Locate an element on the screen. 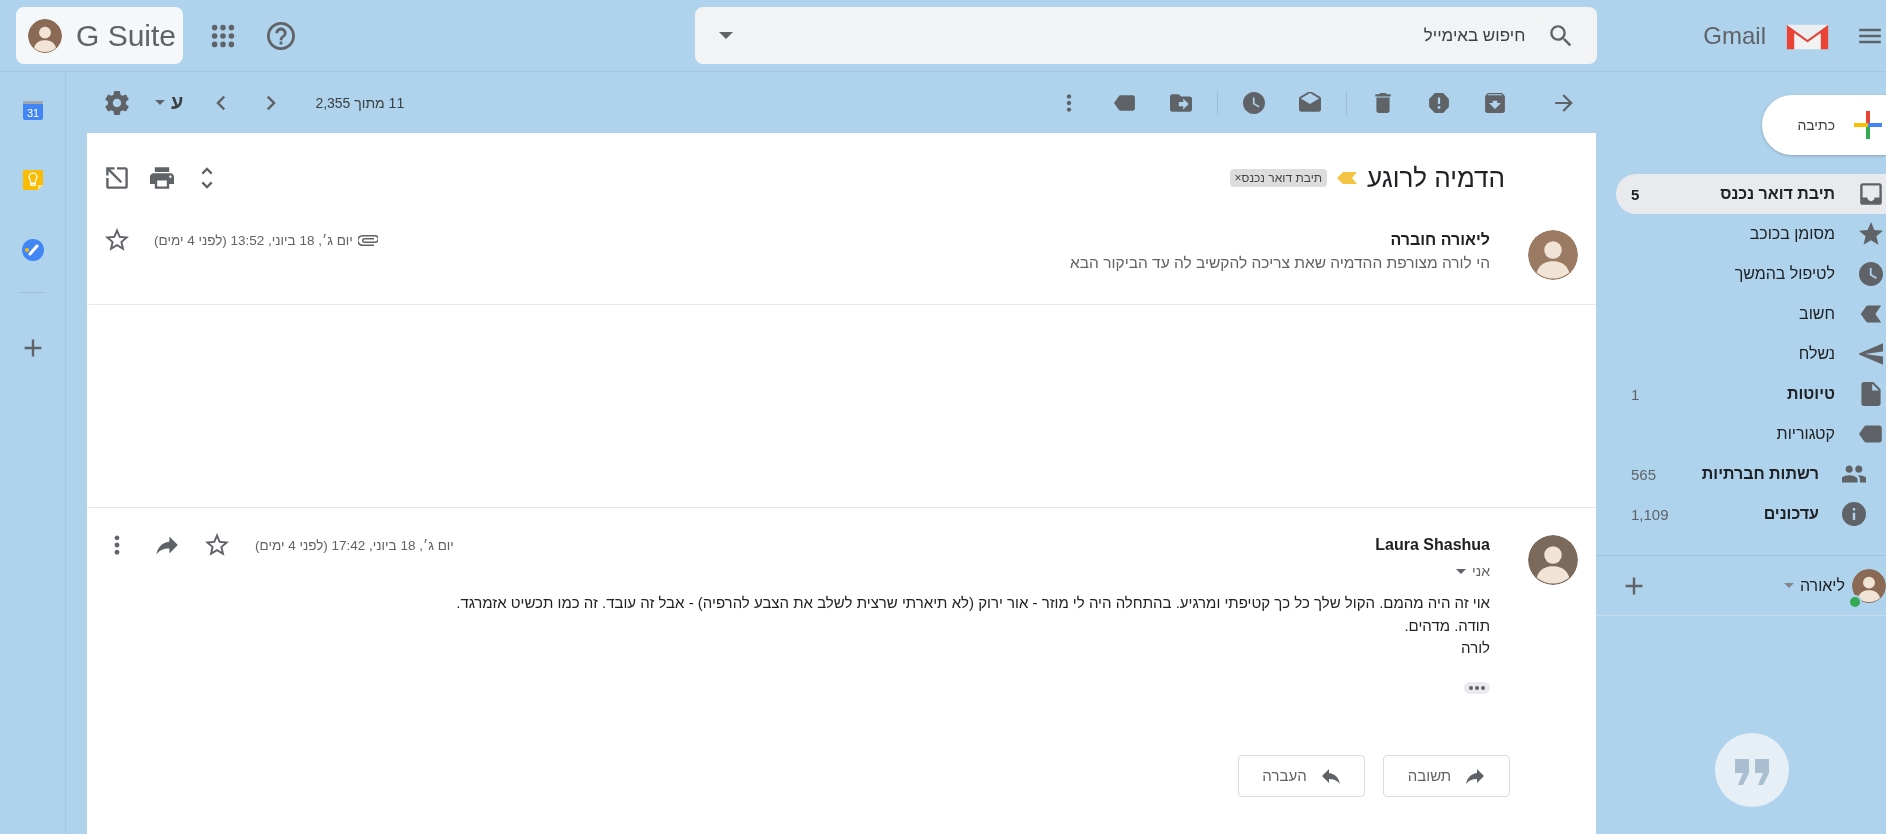 The image size is (1886, 834). message-date: יום ג׳, 18 ביוני, 13:52 (לפני 4 ימים) is located at coordinates (253, 240).